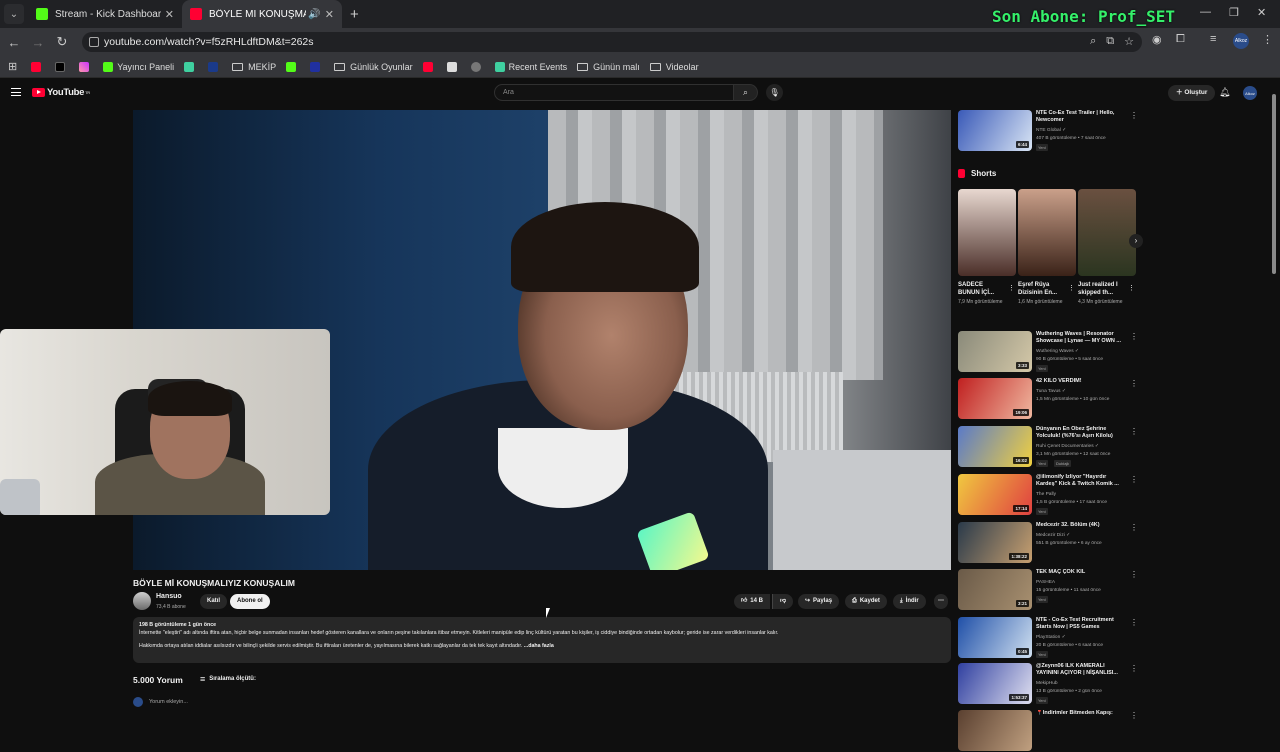 The width and height of the screenshot is (1280, 752). Describe the element at coordinates (215, 66) in the screenshot. I see `bookmark-arrow` at that location.